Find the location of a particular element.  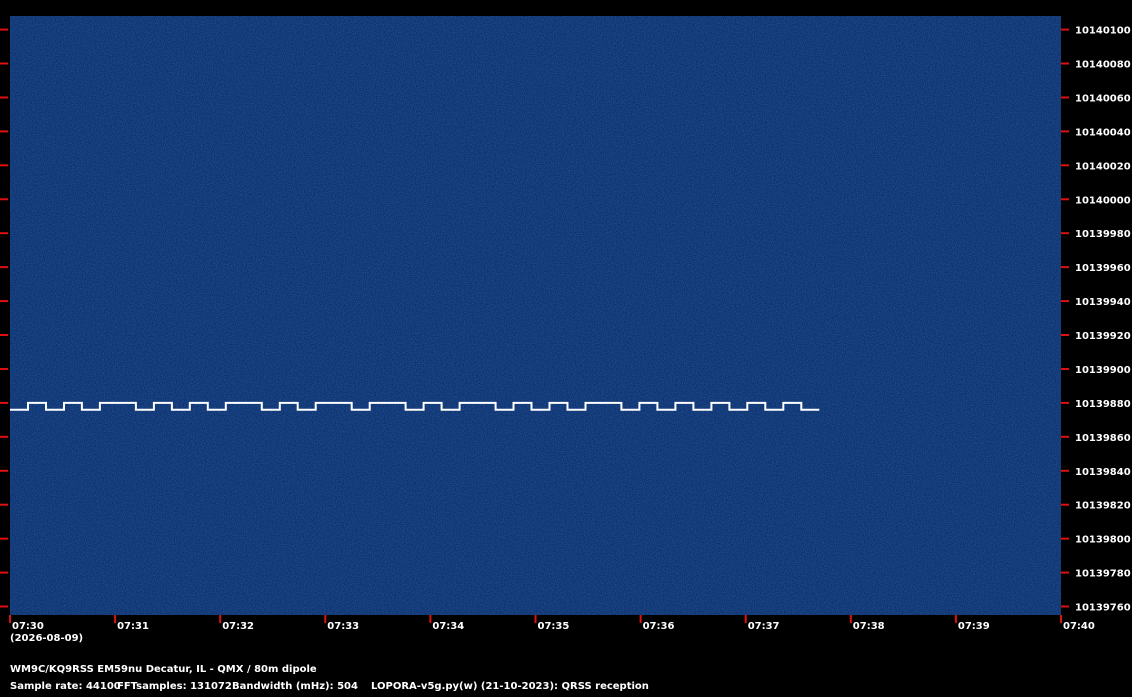

x-tick-label: 07:36 is located at coordinates (659, 626).